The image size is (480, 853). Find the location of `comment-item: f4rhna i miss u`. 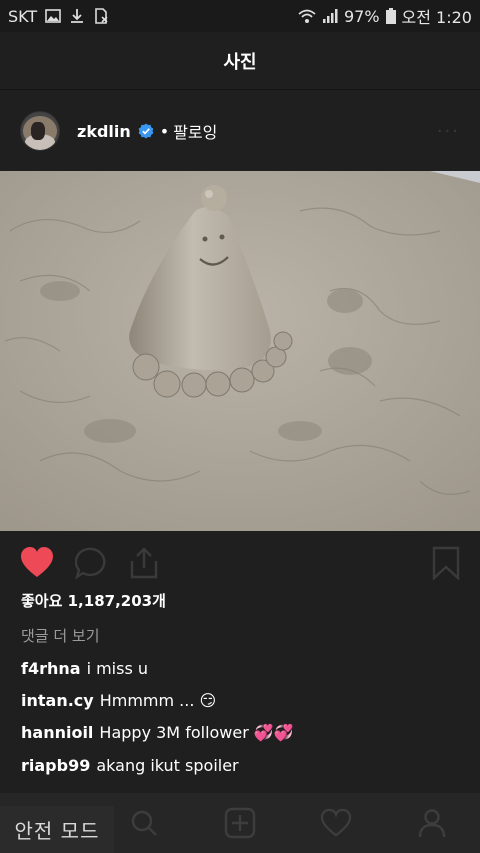

comment-item: f4rhna i miss u is located at coordinates (84, 668).